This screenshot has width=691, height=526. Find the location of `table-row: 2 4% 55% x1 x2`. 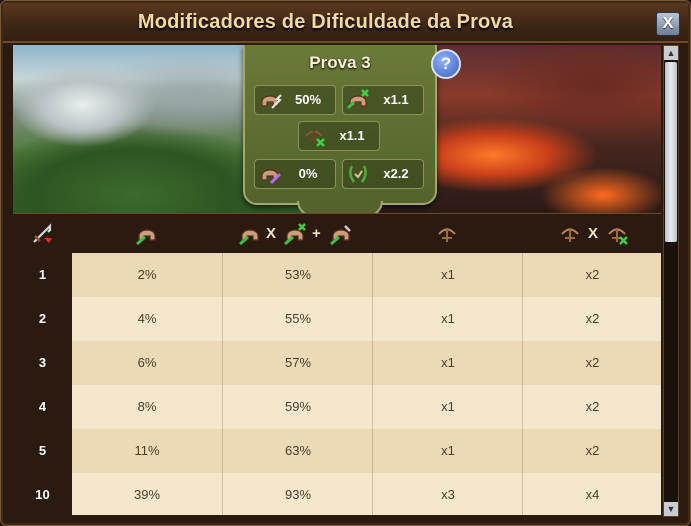

table-row: 2 4% 55% x1 x2 is located at coordinates (337, 319).